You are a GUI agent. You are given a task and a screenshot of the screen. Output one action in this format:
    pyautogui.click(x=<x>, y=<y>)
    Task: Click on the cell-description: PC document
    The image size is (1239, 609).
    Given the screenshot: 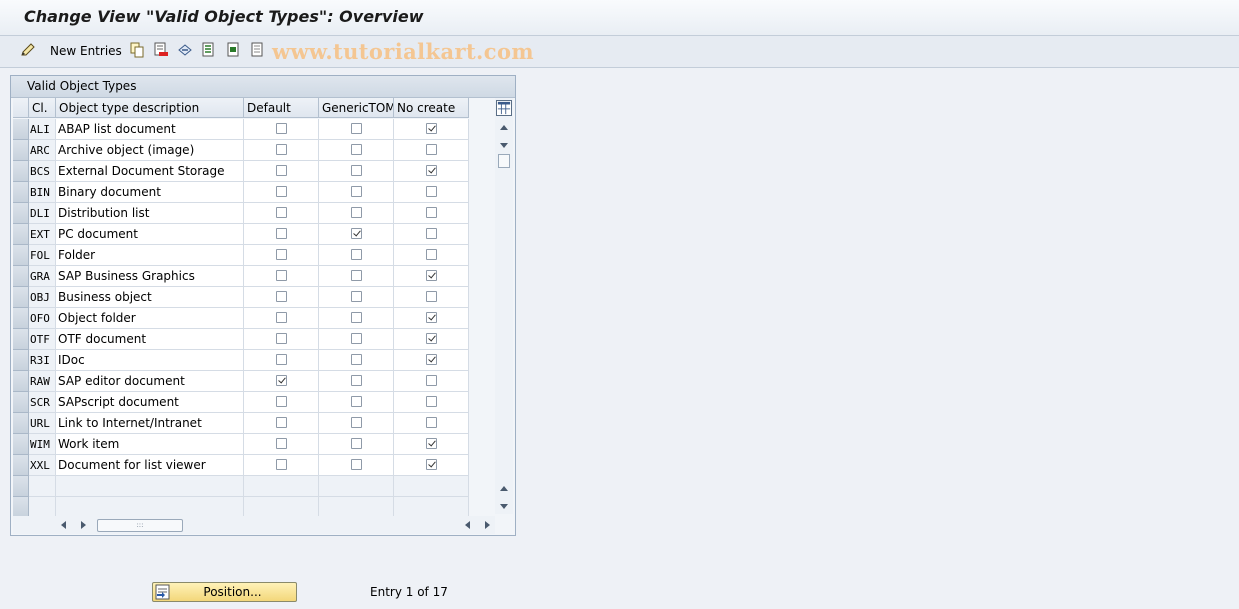 What is the action you would take?
    pyautogui.click(x=150, y=234)
    